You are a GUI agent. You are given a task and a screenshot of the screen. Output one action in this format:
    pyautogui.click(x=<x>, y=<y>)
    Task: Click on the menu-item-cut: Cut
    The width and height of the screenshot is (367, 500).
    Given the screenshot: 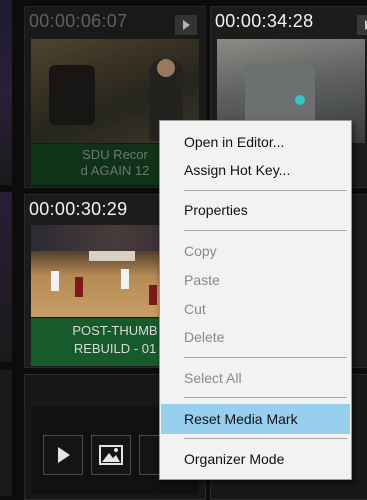 What is the action you would take?
    pyautogui.click(x=195, y=309)
    